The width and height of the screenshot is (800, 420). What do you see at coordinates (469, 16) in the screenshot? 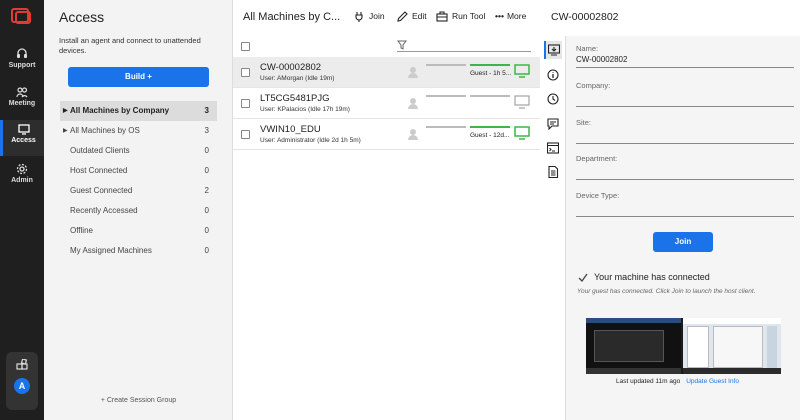
I see `run-tool-toolbar-label: Run Tool` at bounding box center [469, 16].